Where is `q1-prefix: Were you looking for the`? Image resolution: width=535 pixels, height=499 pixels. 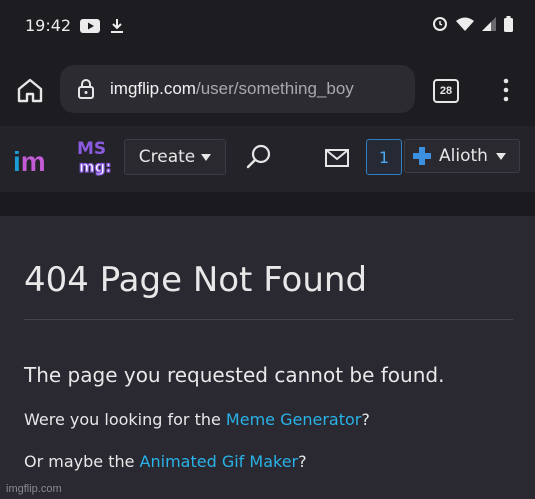
q1-prefix: Were you looking for the is located at coordinates (125, 419).